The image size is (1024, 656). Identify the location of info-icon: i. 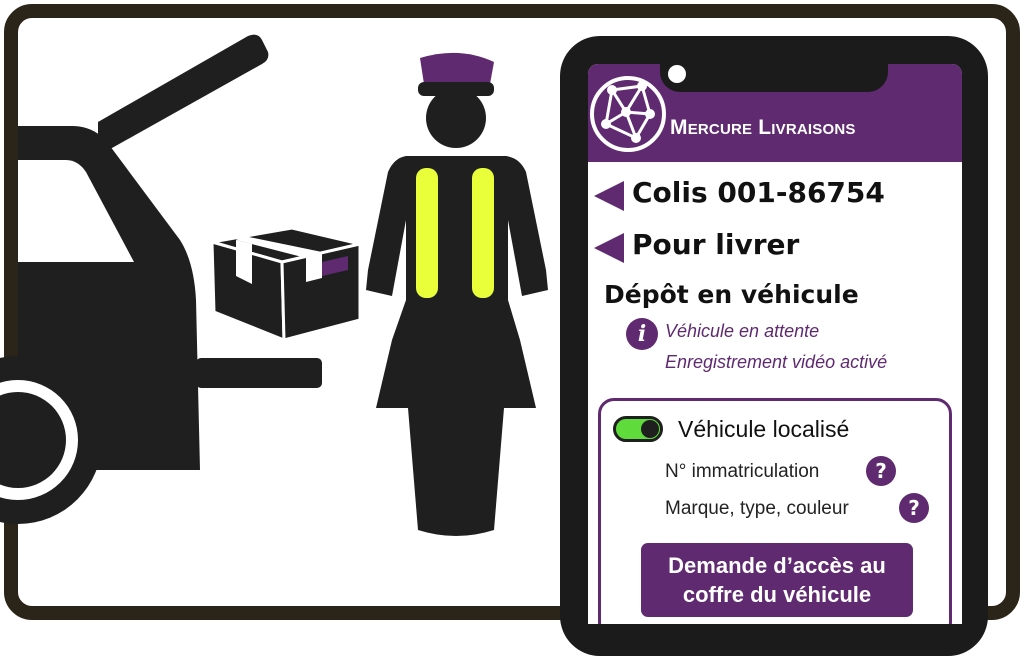
(642, 334).